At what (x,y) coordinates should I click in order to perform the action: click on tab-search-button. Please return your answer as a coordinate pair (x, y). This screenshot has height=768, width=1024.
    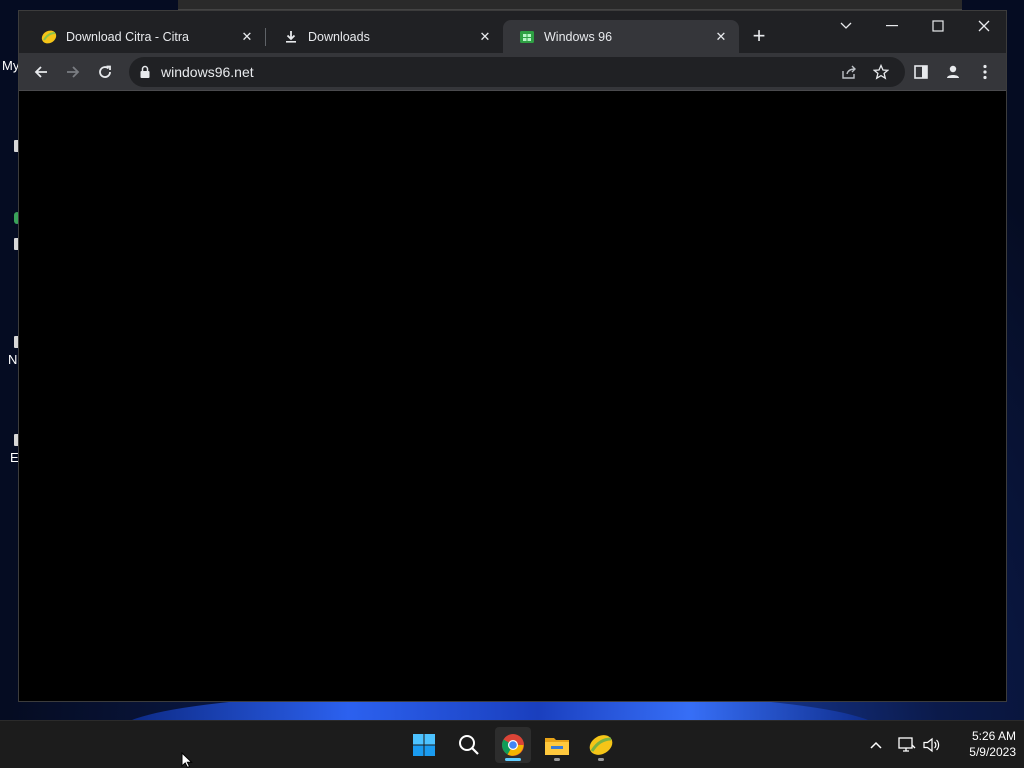
    Looking at the image, I should click on (846, 26).